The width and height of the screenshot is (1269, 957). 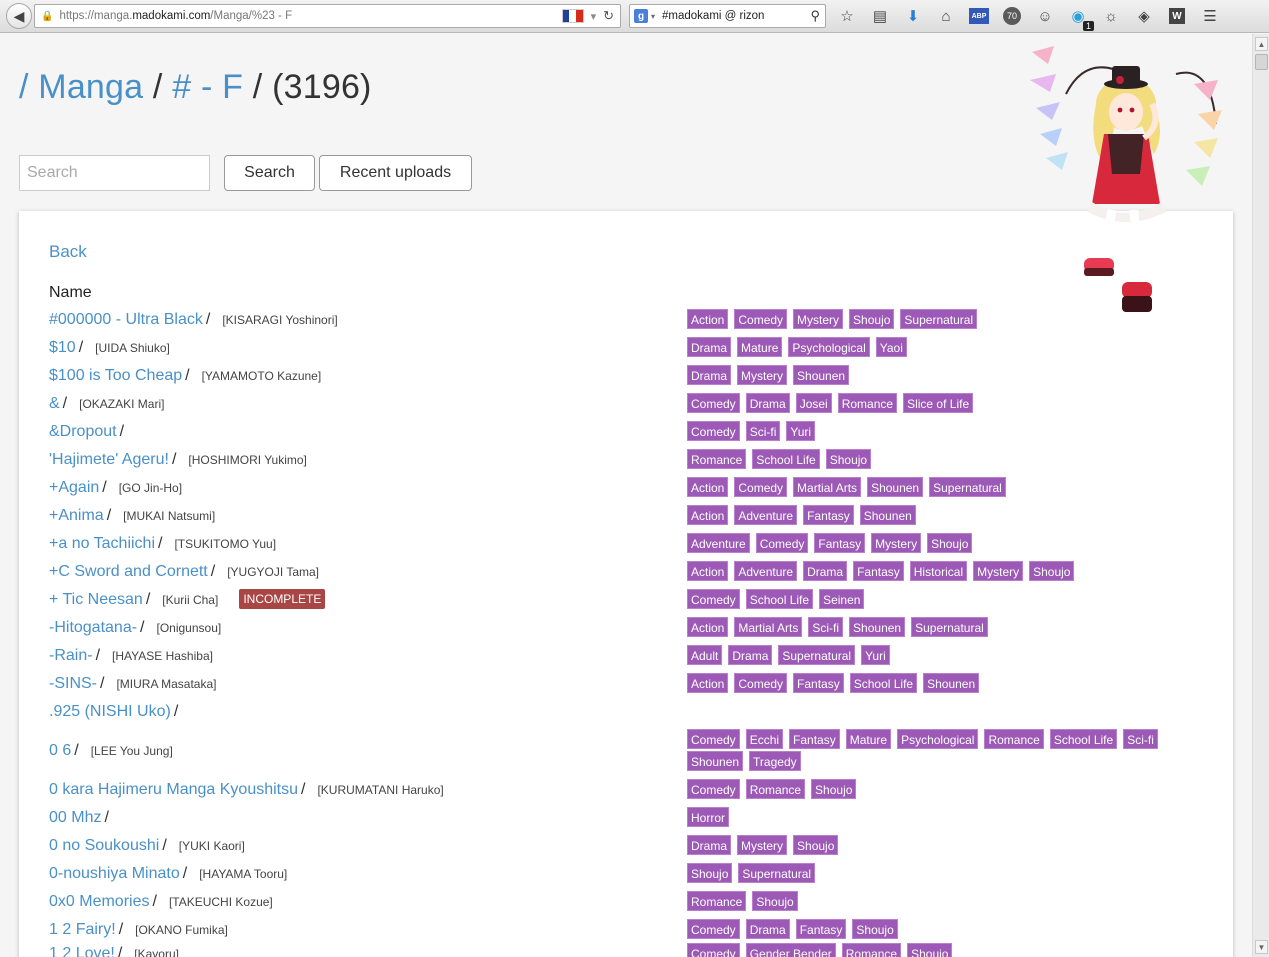 I want to click on manga-title-link: +C Sword and Cornett, so click(x=128, y=571).